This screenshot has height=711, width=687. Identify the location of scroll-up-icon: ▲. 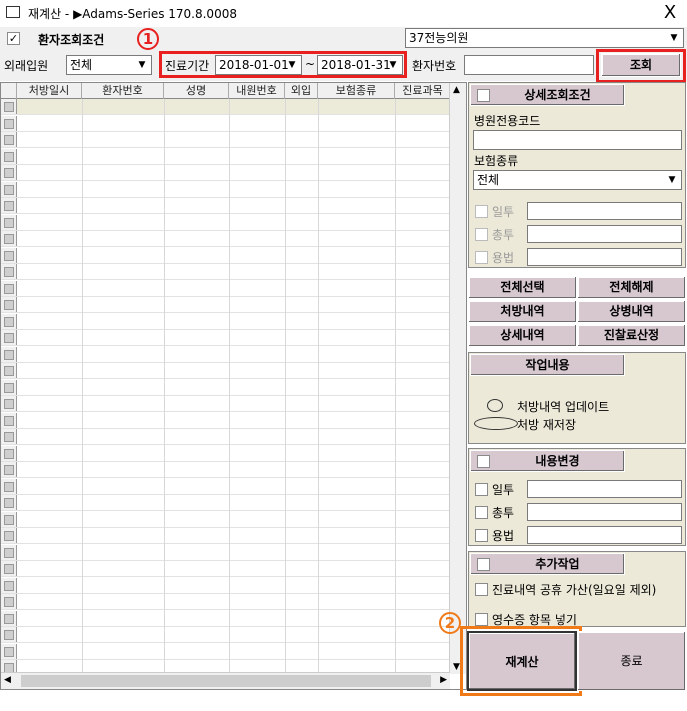
(456, 90).